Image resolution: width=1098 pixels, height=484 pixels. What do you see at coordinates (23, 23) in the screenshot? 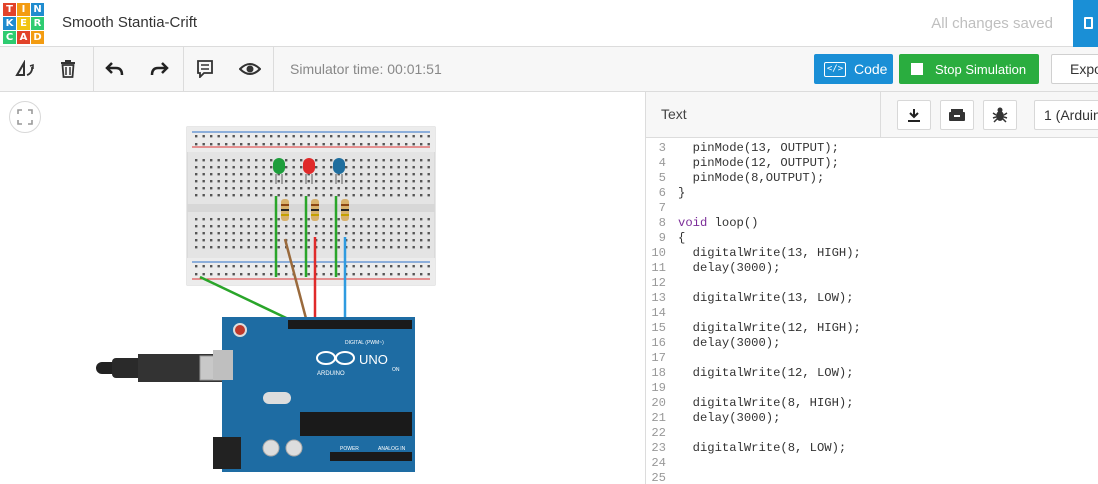
I see `tinkercad-logo: T I N K E R C A D` at bounding box center [23, 23].